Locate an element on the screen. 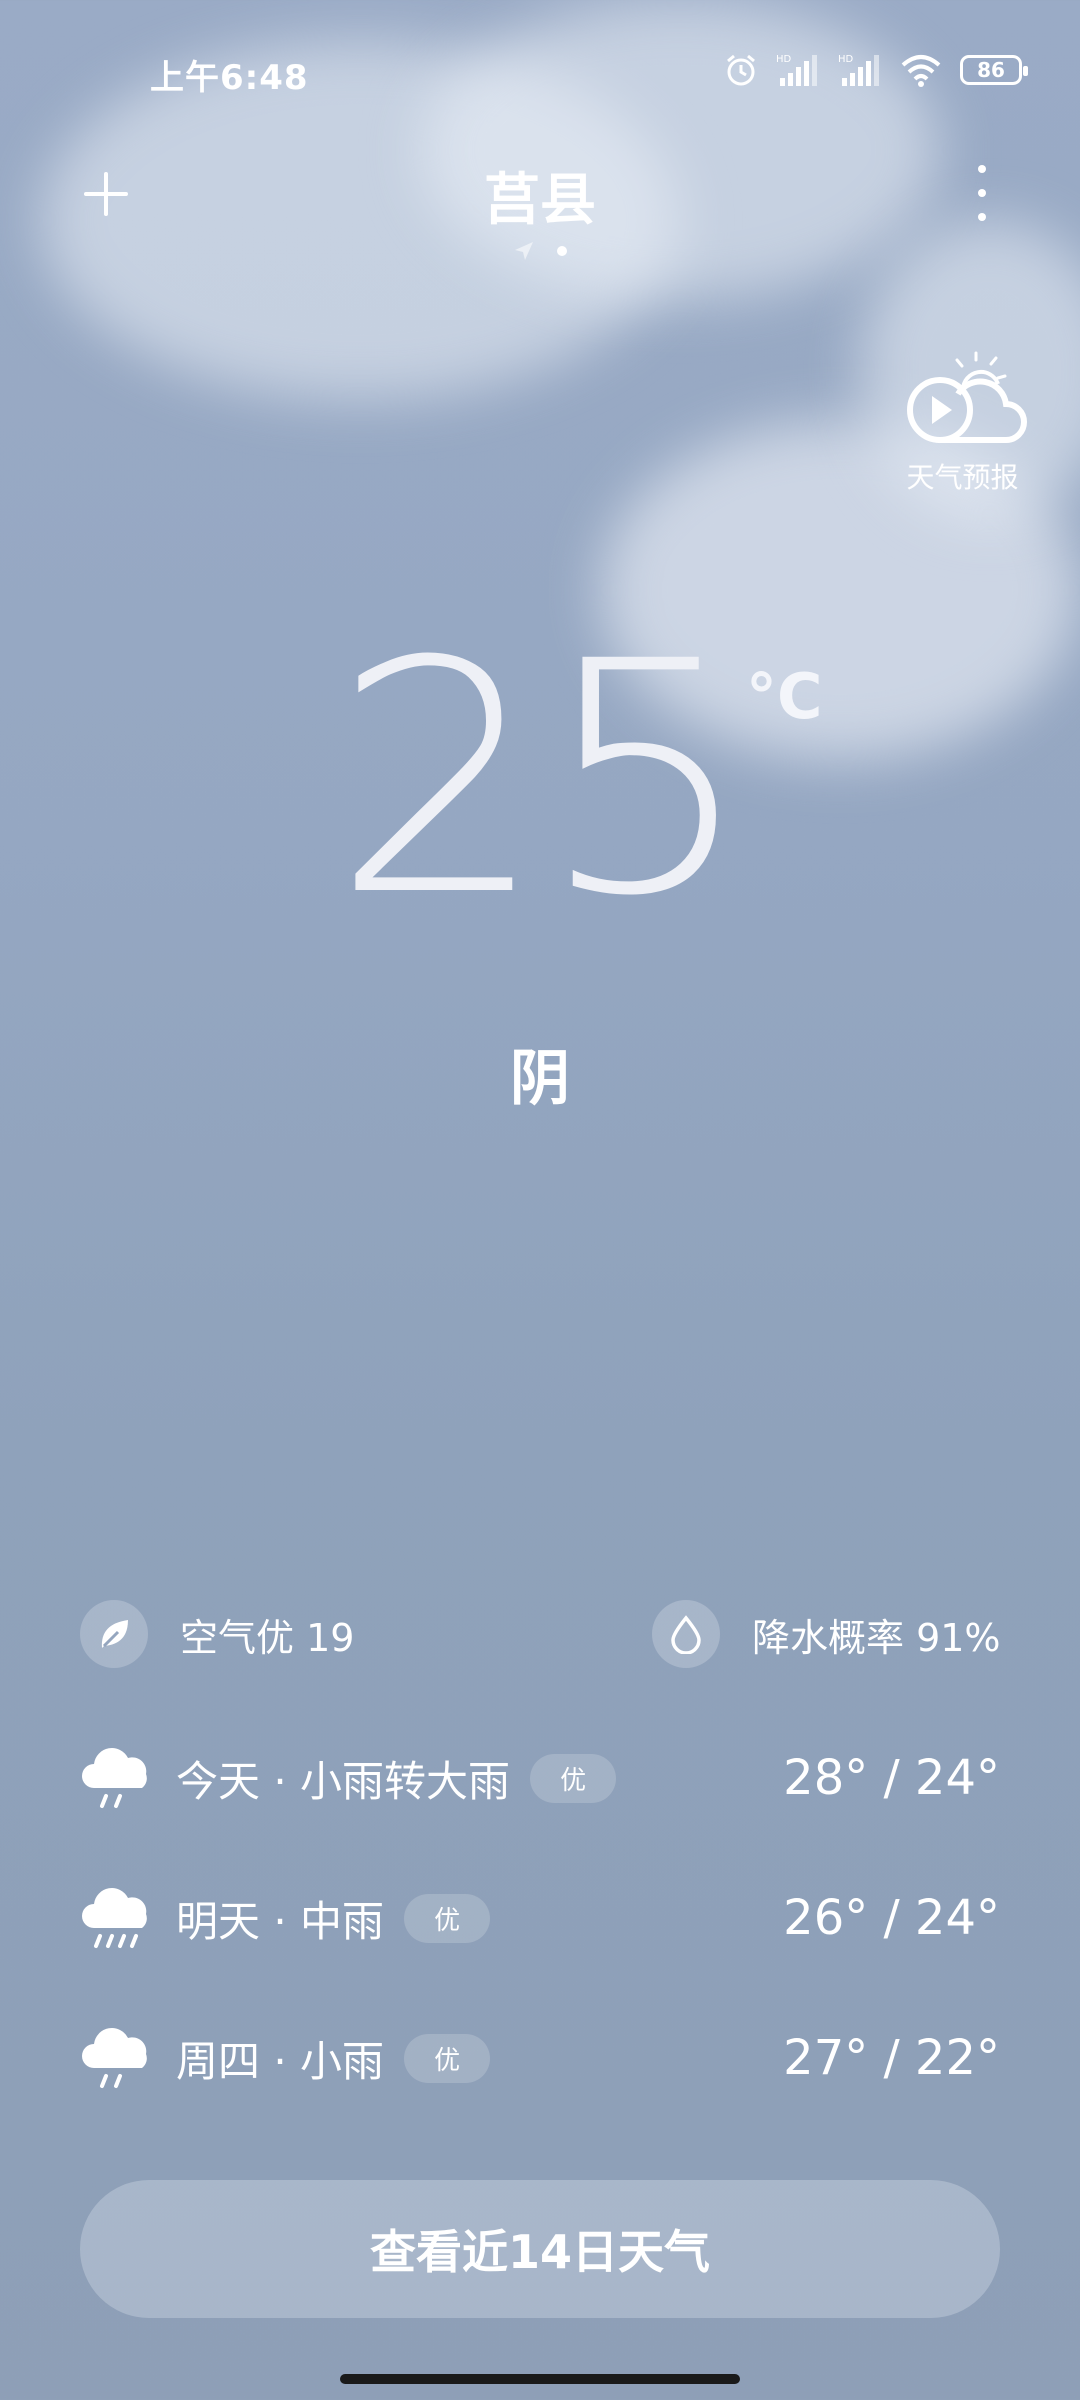  view-14-day-forecast-button: 查看近14日天气 is located at coordinates (540, 2249).